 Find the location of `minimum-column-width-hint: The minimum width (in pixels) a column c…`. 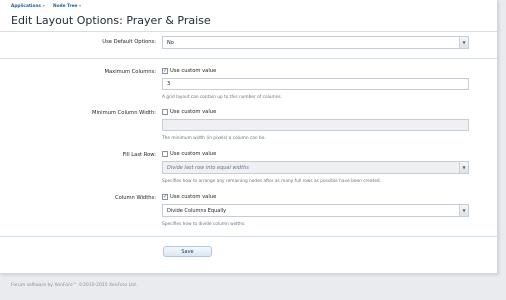

minimum-column-width-hint: The minimum width (in pixels) a column c… is located at coordinates (214, 138).